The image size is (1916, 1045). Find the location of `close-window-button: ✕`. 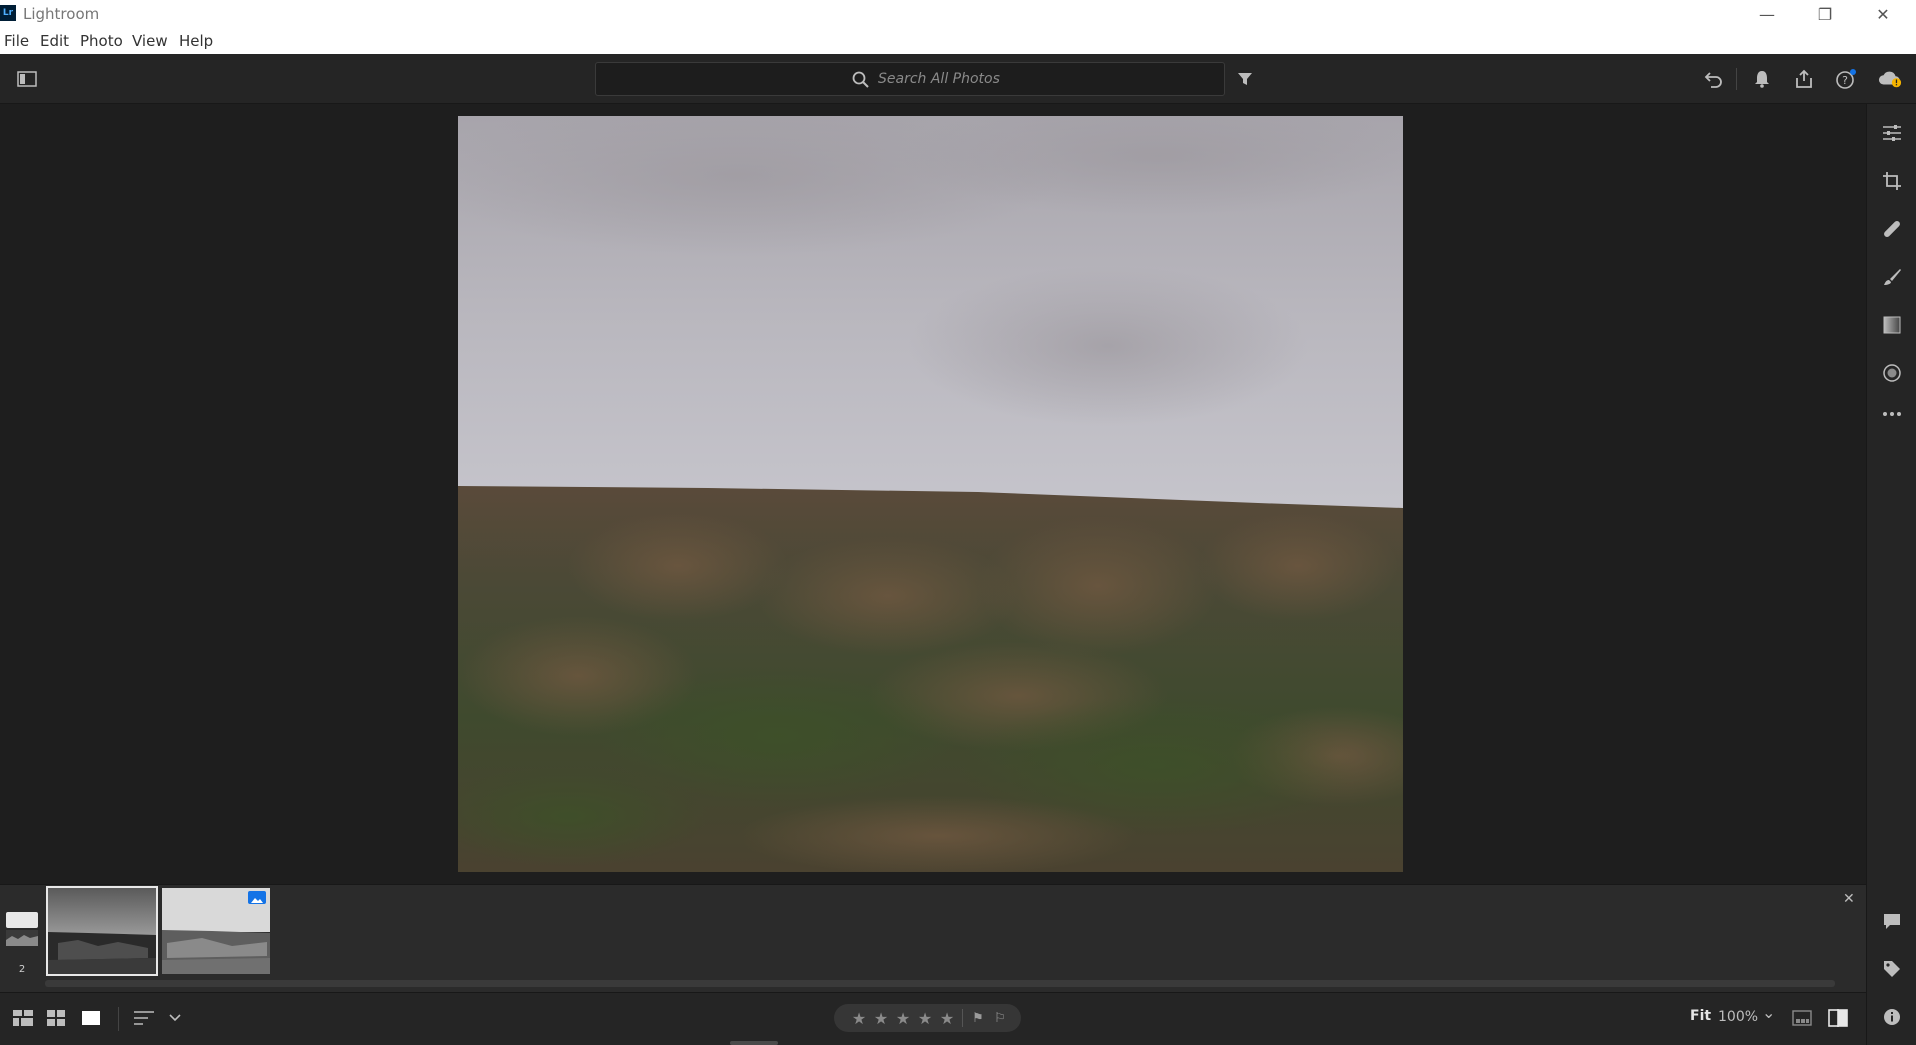

close-window-button: ✕ is located at coordinates (1883, 14).